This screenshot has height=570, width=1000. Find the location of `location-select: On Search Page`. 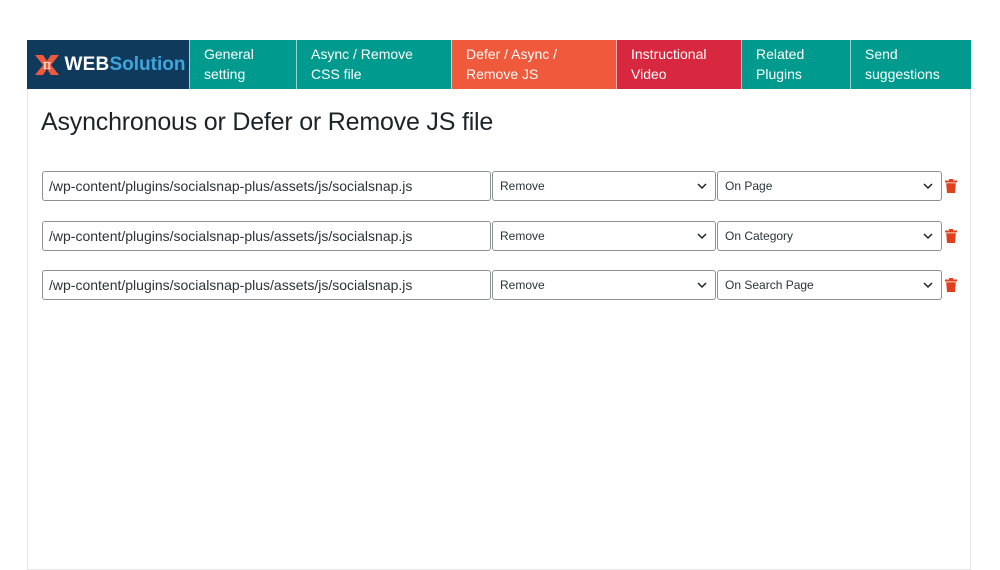

location-select: On Search Page is located at coordinates (829, 285).